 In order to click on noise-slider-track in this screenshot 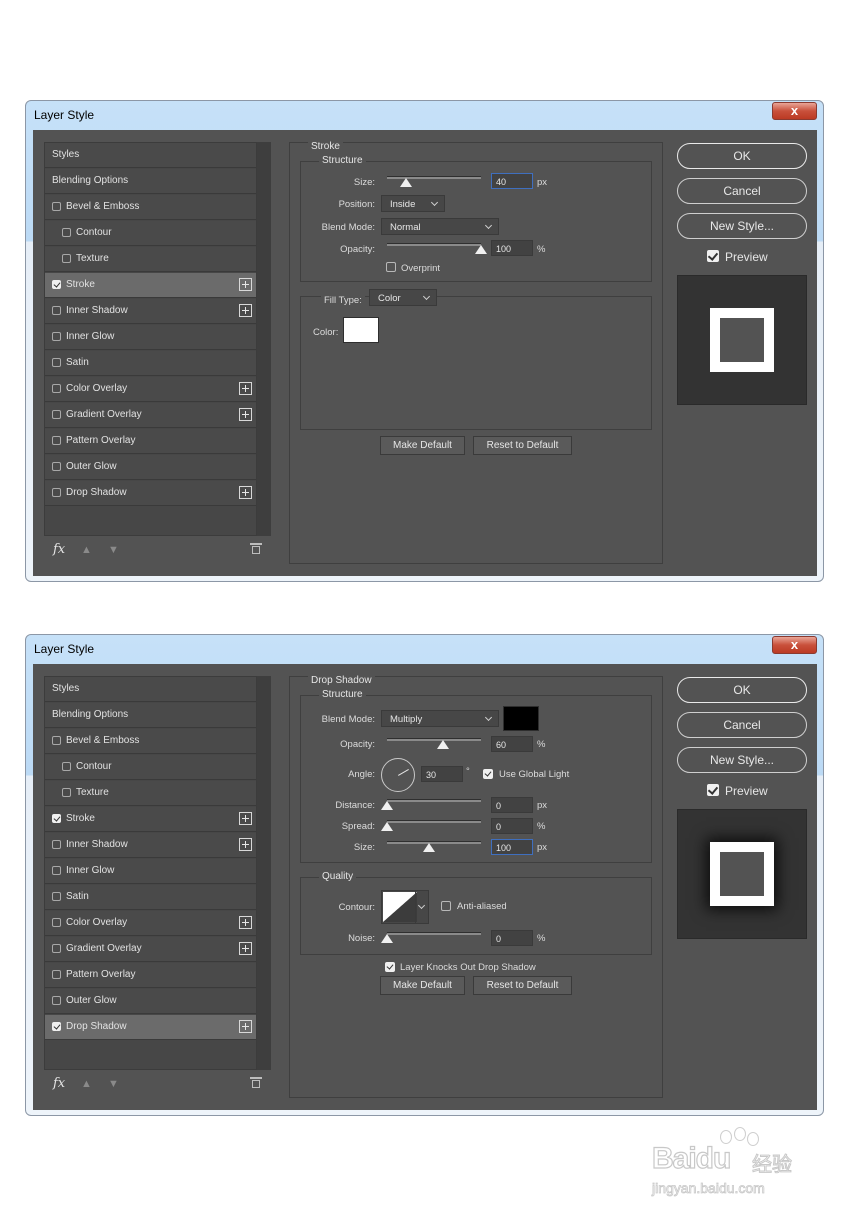, I will do `click(434, 933)`.